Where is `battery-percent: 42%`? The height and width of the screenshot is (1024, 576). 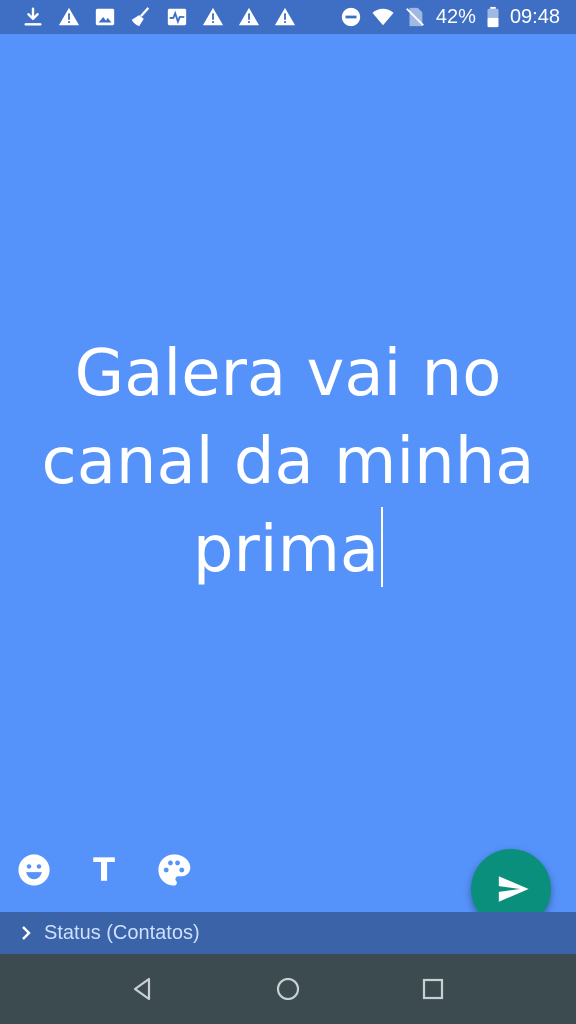
battery-percent: 42% is located at coordinates (455, 16).